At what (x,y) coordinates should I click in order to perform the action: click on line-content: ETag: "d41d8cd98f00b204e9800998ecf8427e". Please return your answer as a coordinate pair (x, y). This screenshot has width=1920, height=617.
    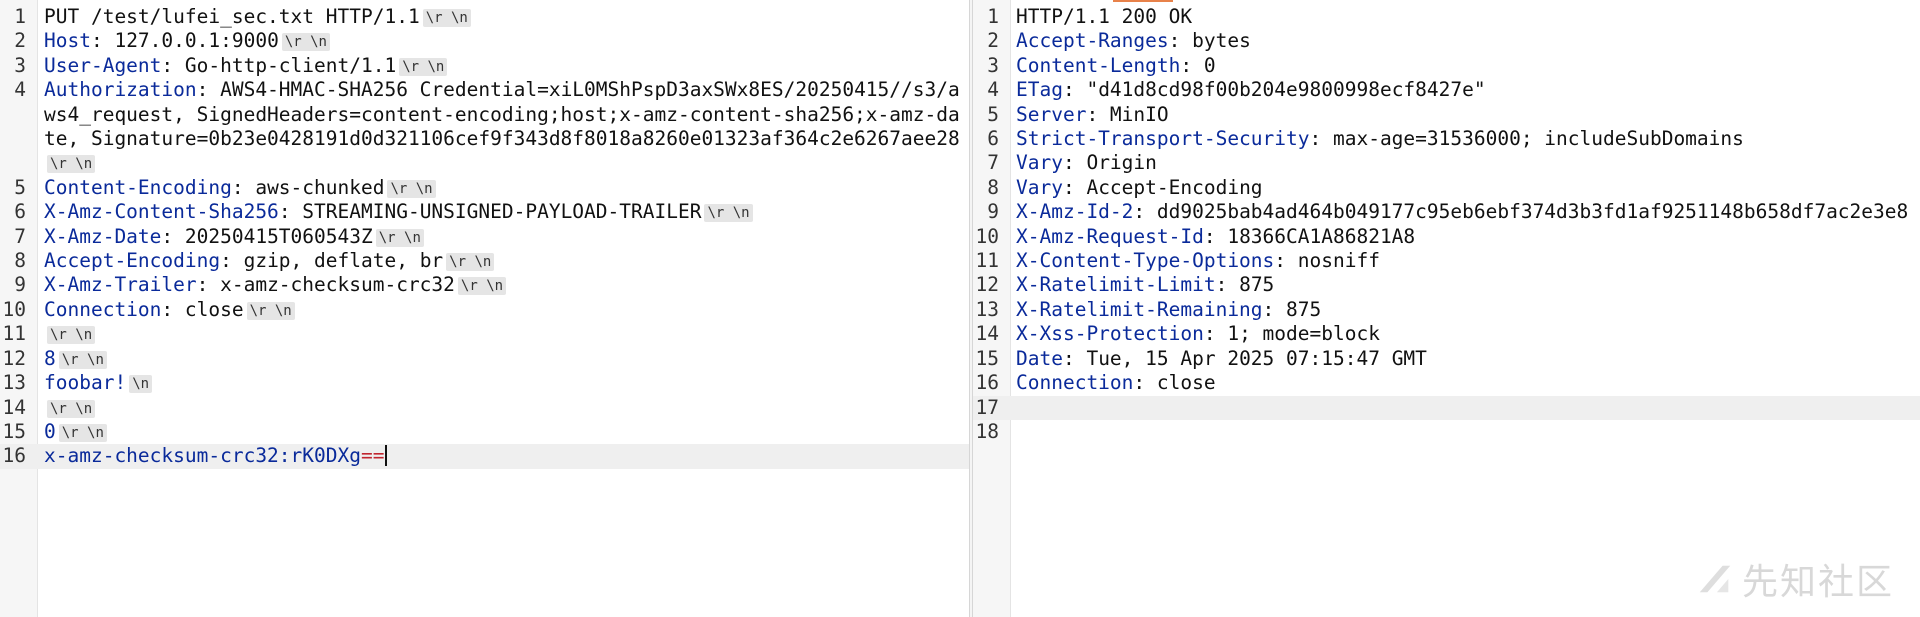
    Looking at the image, I should click on (1468, 90).